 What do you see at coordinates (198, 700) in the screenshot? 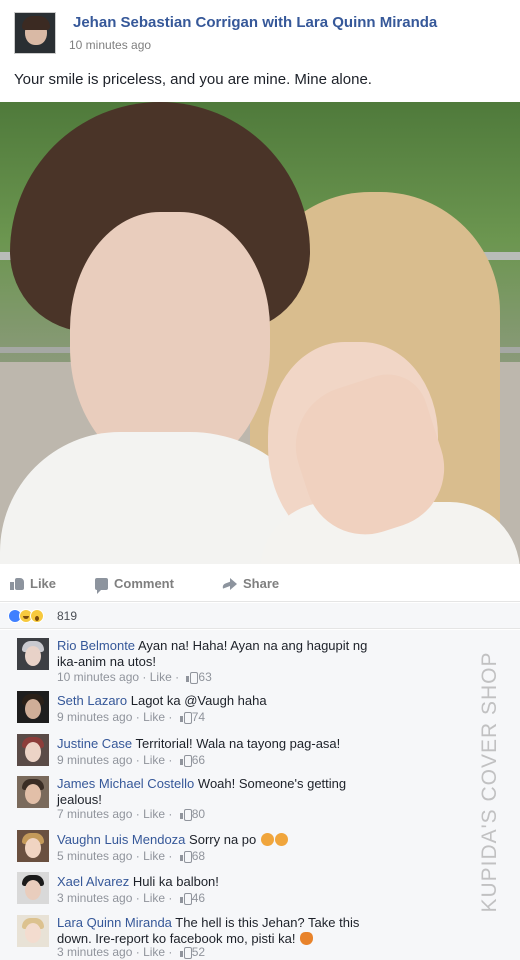
I see `comment-text: Lagot ka @Vaugh haha` at bounding box center [198, 700].